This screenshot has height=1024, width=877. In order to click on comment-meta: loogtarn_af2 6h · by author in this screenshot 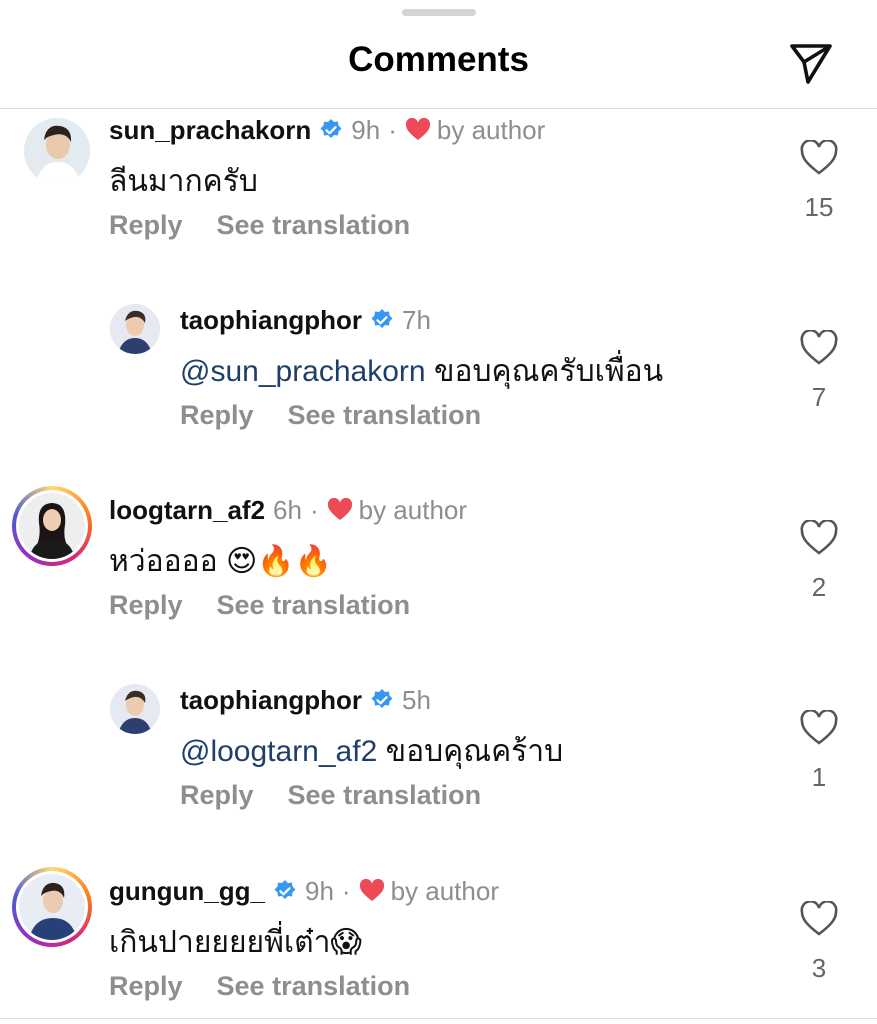, I will do `click(288, 510)`.